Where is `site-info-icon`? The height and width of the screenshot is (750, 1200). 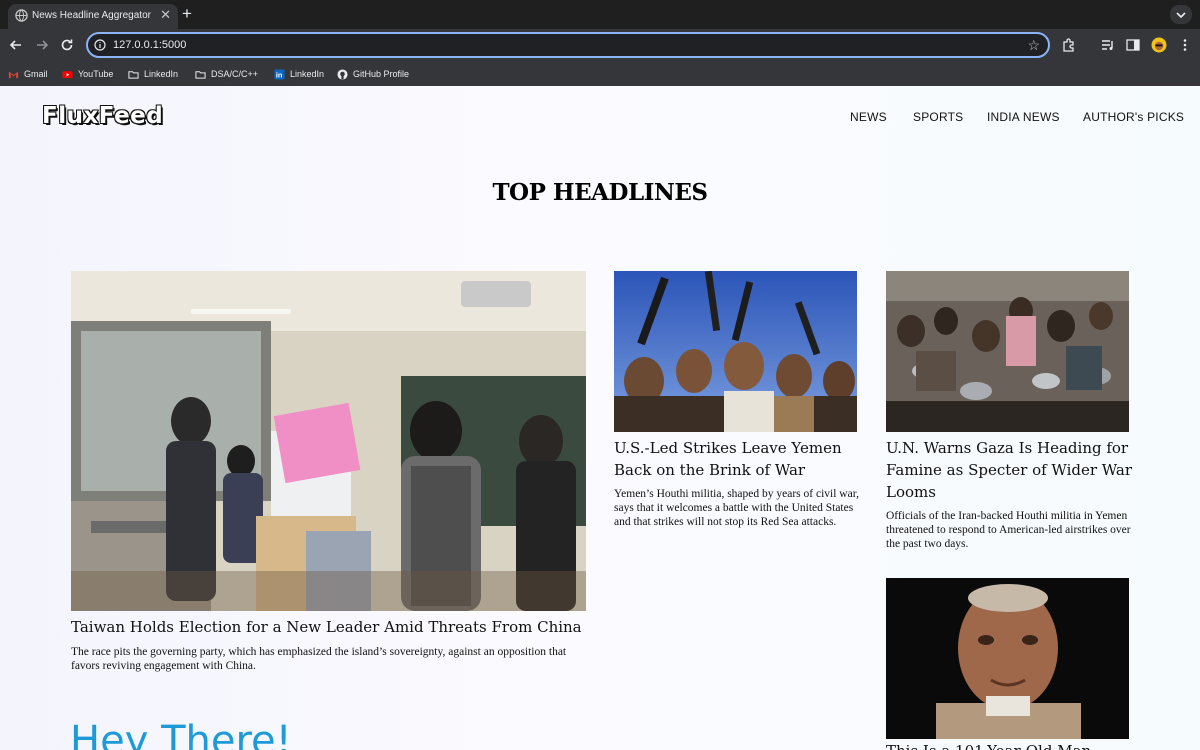
site-info-icon is located at coordinates (100, 45).